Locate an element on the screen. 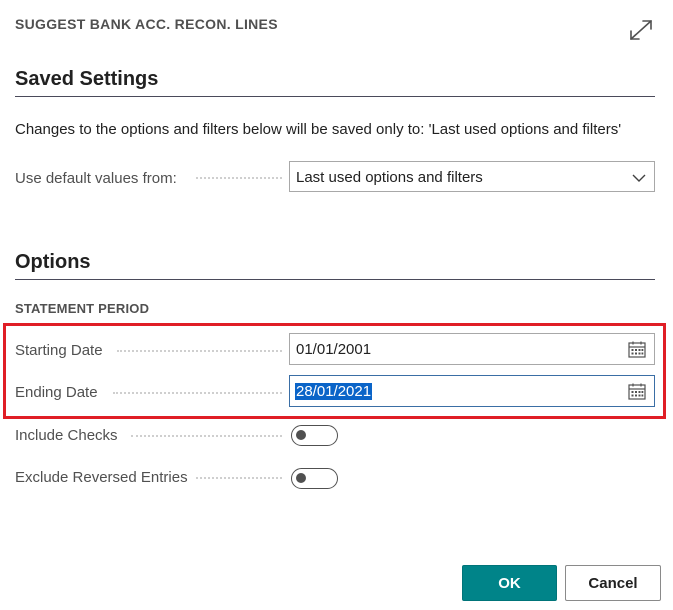 This screenshot has width=673, height=610. chevron-down-icon is located at coordinates (639, 177).